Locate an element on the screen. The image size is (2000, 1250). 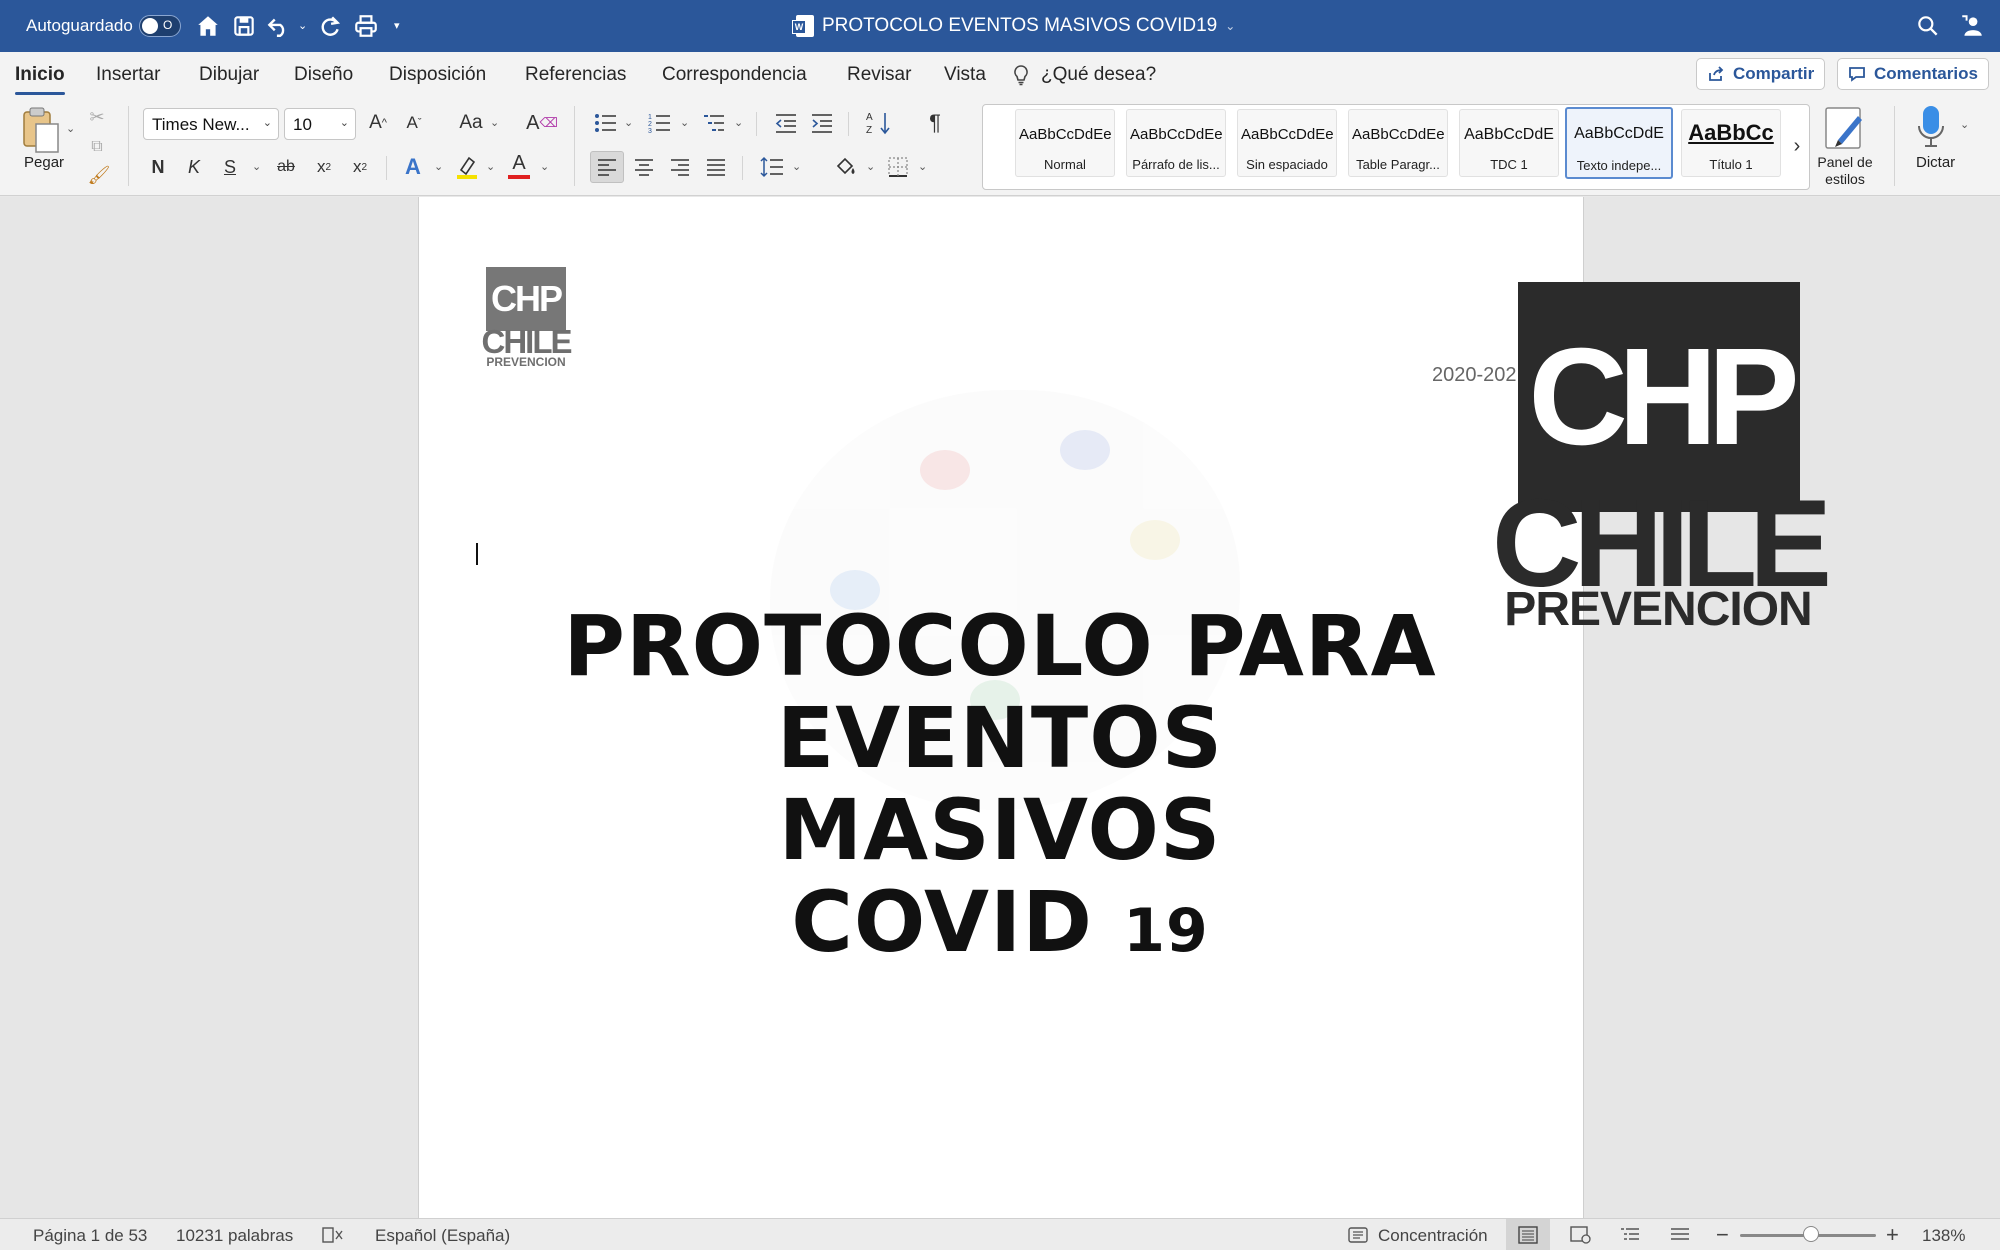
format-painter-icon: 🖌 is located at coordinates (99, 175).